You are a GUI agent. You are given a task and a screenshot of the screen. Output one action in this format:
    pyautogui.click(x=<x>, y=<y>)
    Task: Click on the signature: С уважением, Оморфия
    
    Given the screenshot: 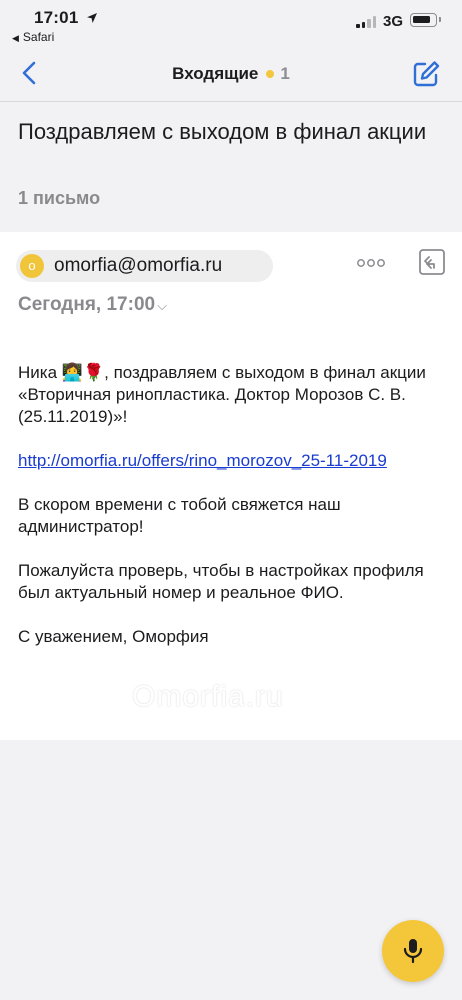 What is the action you would take?
    pyautogui.click(x=113, y=636)
    